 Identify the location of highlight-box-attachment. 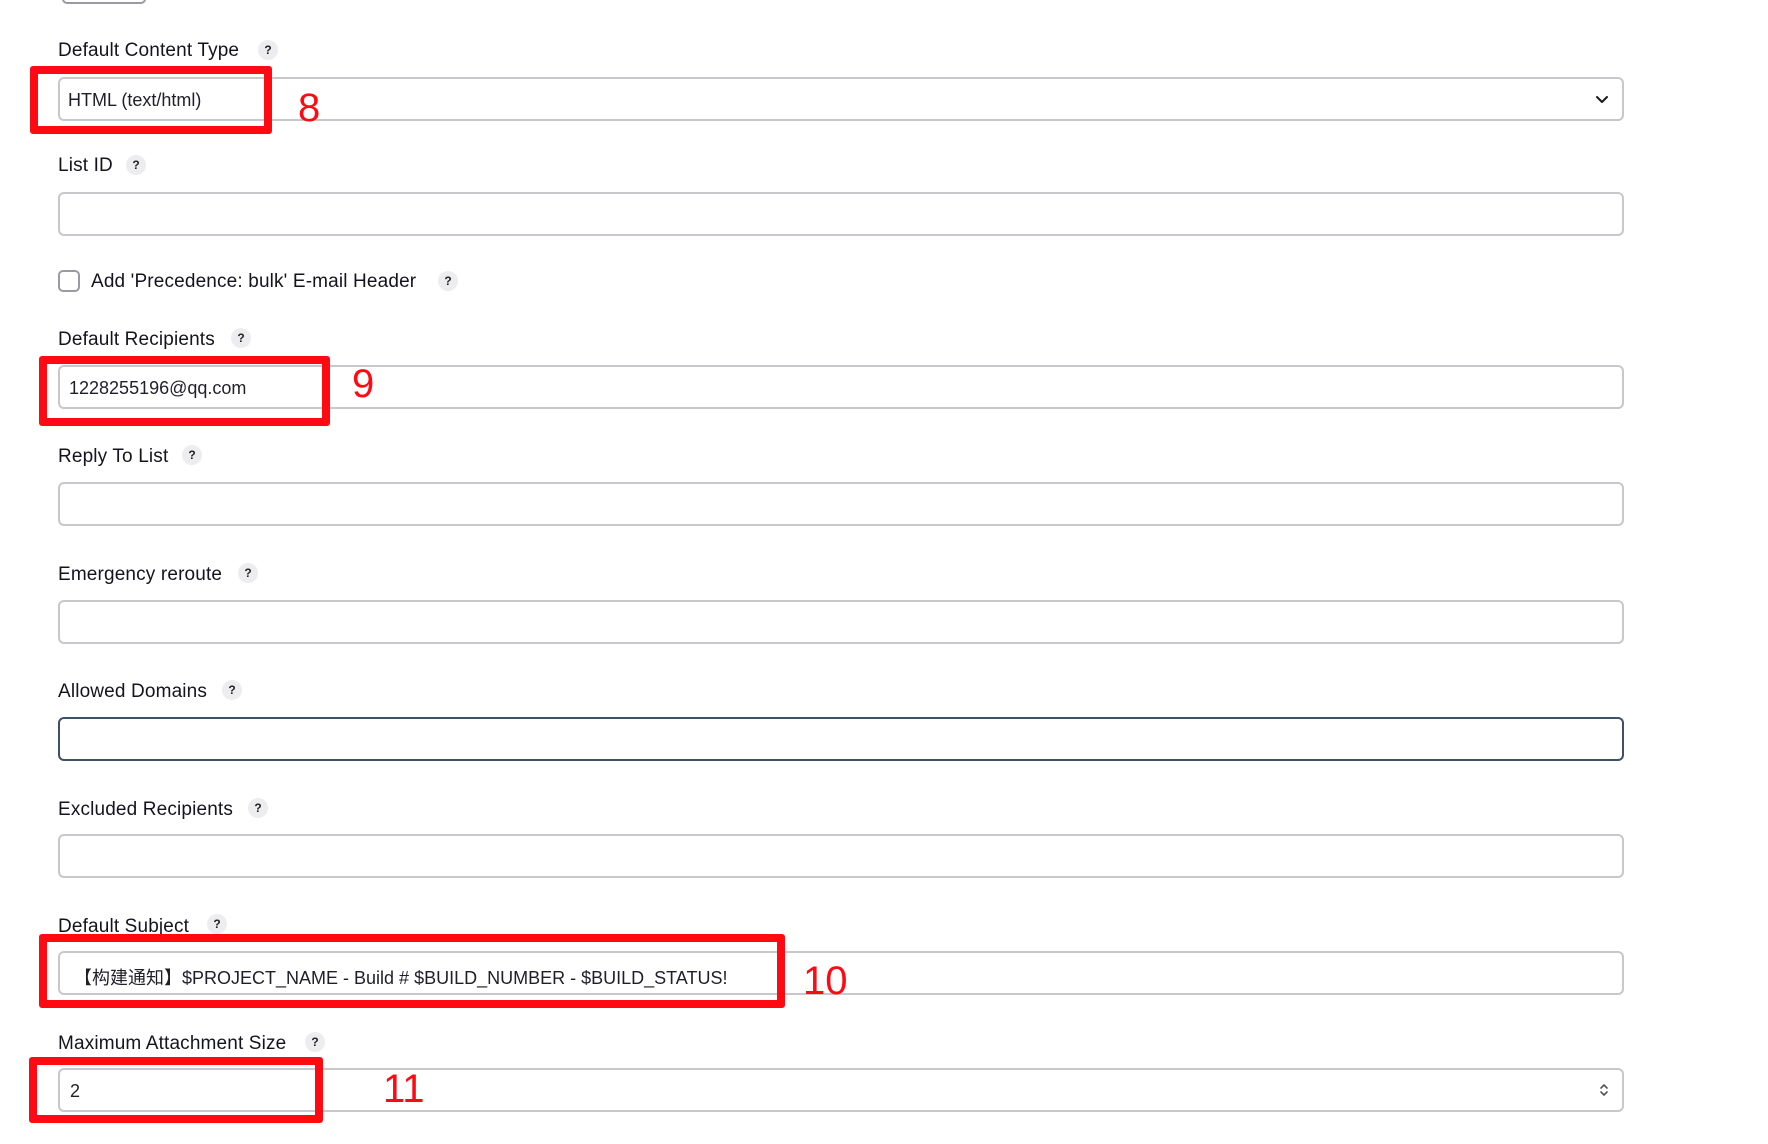
(176, 1090).